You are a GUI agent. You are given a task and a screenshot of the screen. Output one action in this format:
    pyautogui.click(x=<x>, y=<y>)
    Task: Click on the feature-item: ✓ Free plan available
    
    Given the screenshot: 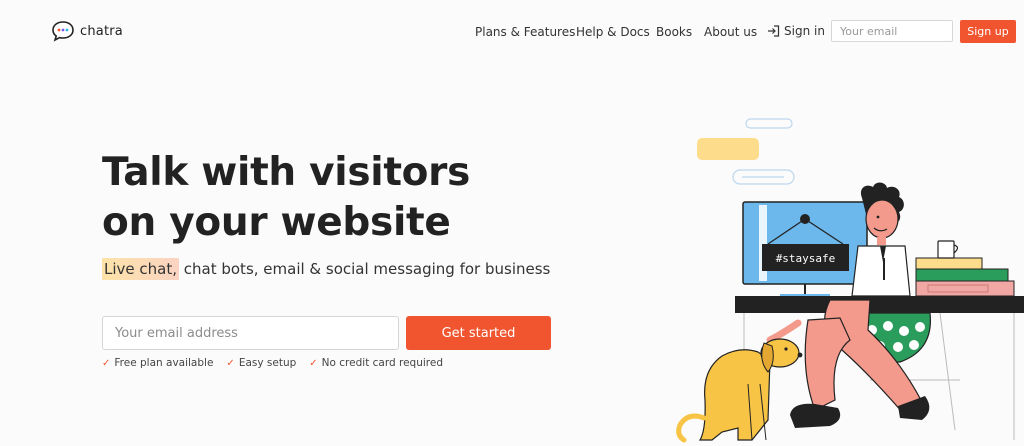 What is the action you would take?
    pyautogui.click(x=157, y=363)
    